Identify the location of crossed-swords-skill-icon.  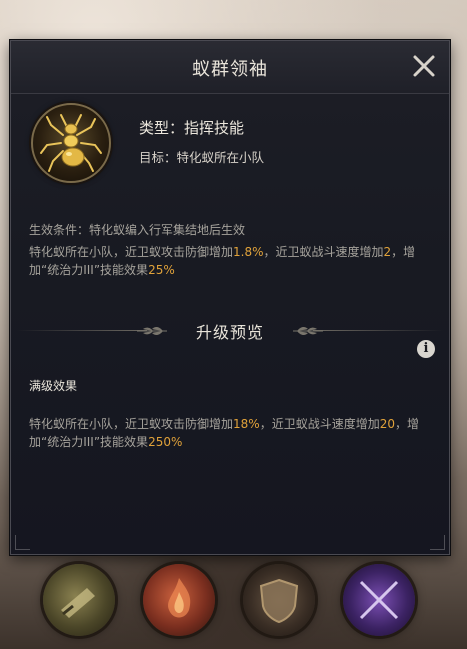
(379, 600).